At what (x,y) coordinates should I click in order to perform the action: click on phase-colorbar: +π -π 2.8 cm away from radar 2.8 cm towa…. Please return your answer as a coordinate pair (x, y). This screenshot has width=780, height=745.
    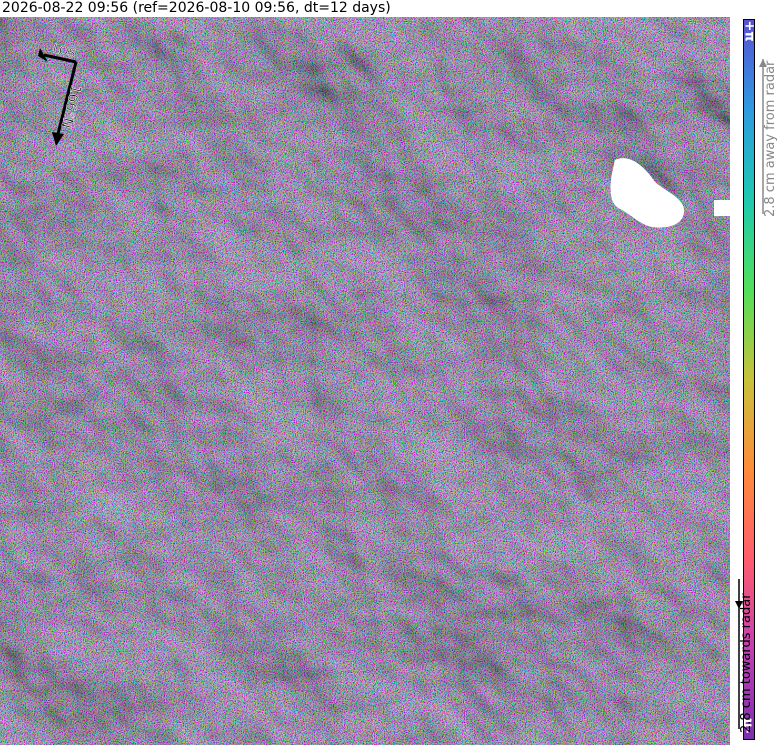
    Looking at the image, I should click on (756, 381).